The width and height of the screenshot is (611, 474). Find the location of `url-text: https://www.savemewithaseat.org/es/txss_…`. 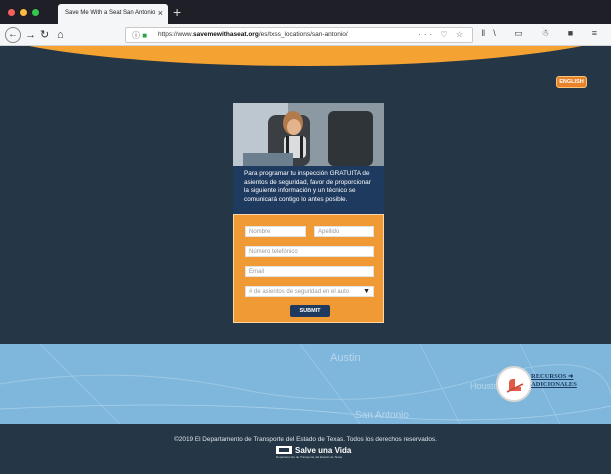

url-text: https://www.savemewithaseat.org/es/txss_… is located at coordinates (253, 34).